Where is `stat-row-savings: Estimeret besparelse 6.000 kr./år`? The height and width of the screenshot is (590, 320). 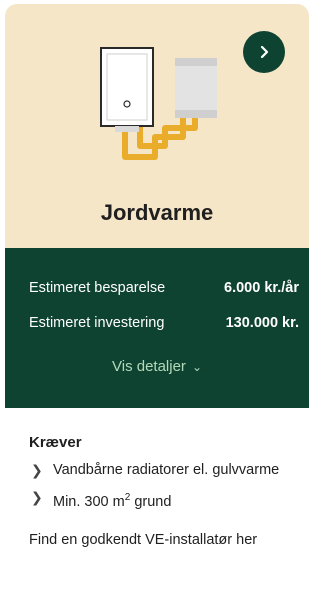
stat-row-savings: Estimeret besparelse 6.000 kr./år is located at coordinates (164, 288).